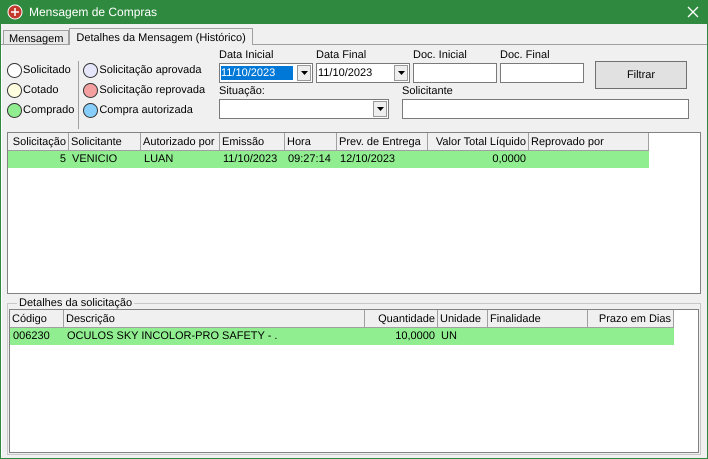 The width and height of the screenshot is (708, 459). I want to click on field-label: Doc. Final, so click(525, 55).